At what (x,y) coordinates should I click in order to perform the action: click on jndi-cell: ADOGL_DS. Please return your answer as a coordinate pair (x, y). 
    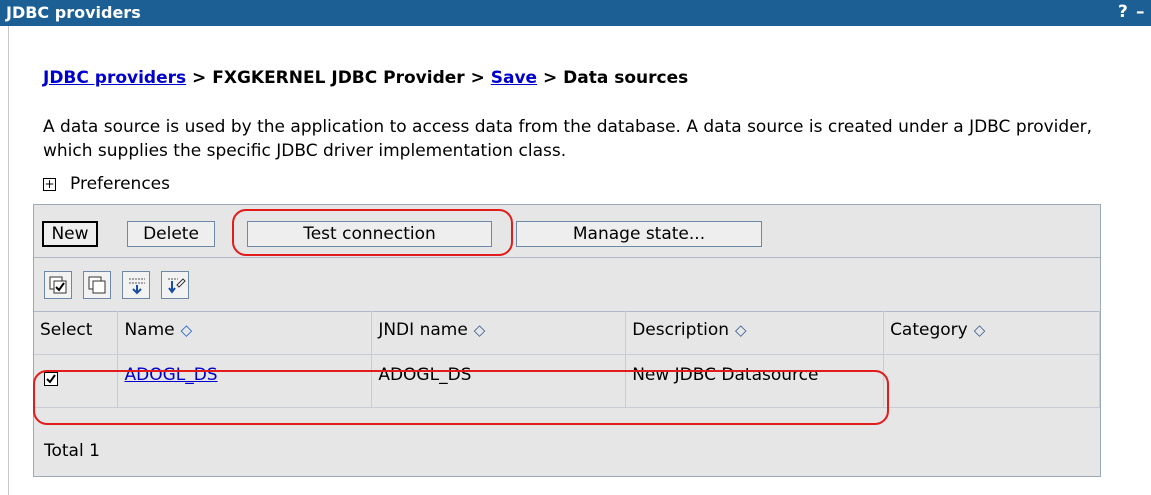
    Looking at the image, I should click on (499, 381).